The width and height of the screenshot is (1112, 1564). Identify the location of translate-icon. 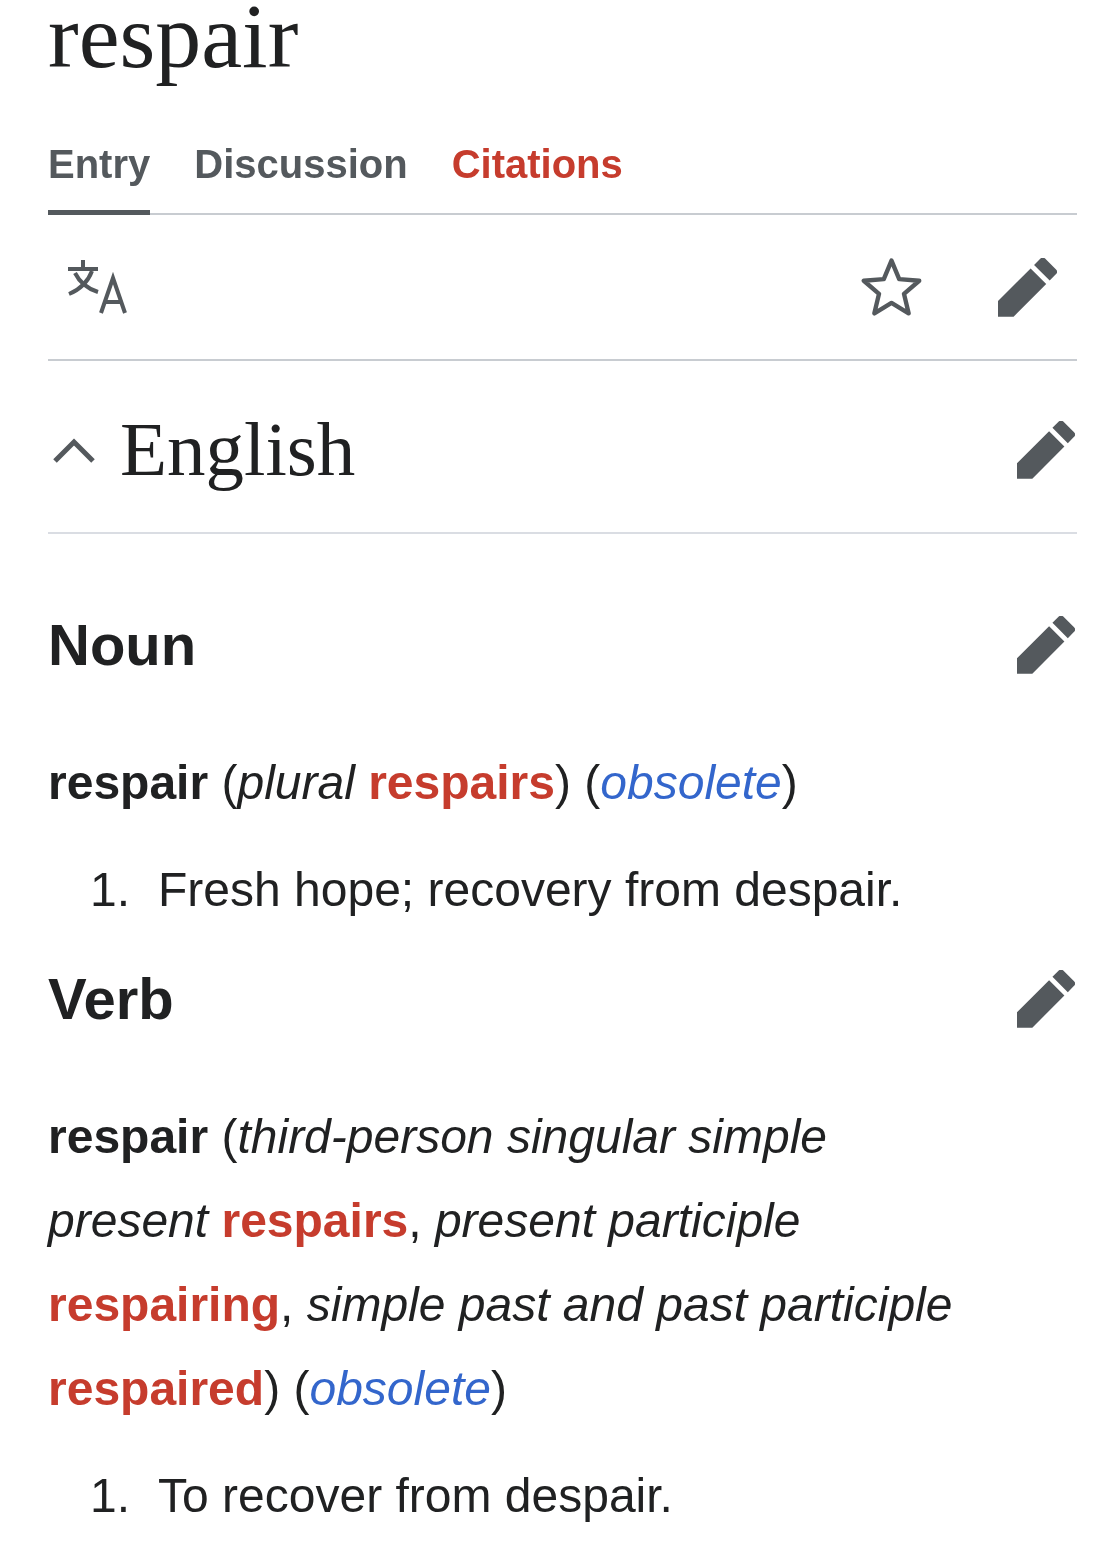
(98, 287).